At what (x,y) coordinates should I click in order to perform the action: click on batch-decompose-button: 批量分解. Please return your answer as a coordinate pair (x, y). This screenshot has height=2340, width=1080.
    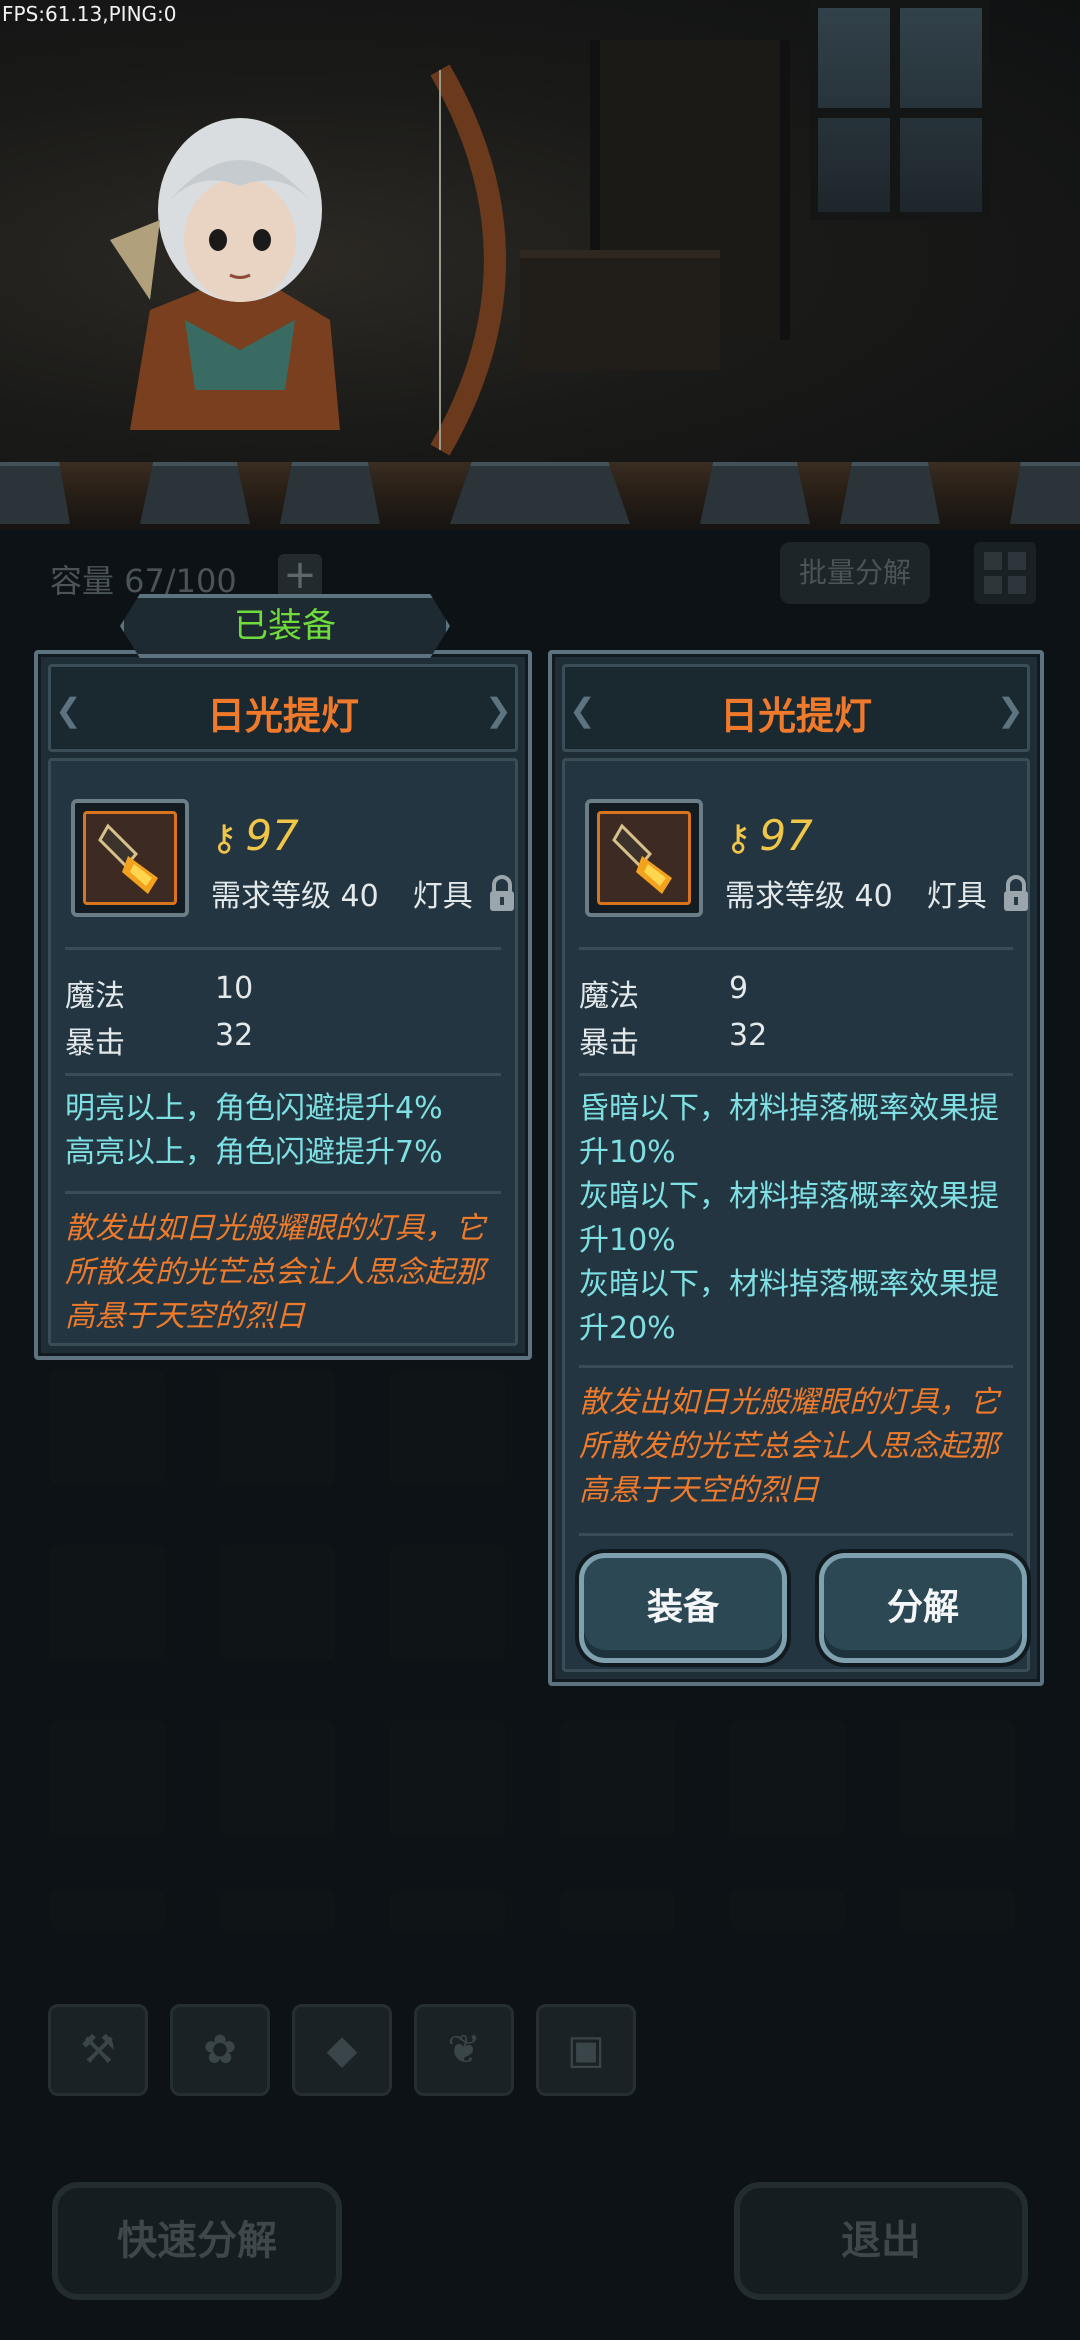
    Looking at the image, I should click on (855, 573).